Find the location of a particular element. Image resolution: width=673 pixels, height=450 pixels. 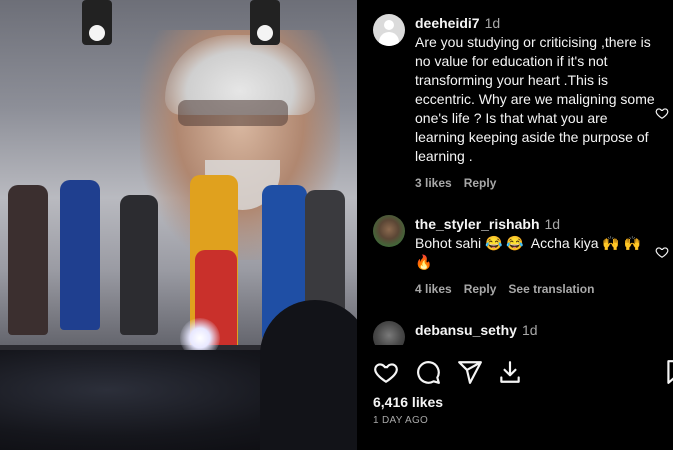

comment-text: Bohot sahi 😂 😂 Accha kiya 🙌 🙌 🔥 is located at coordinates (530, 252).